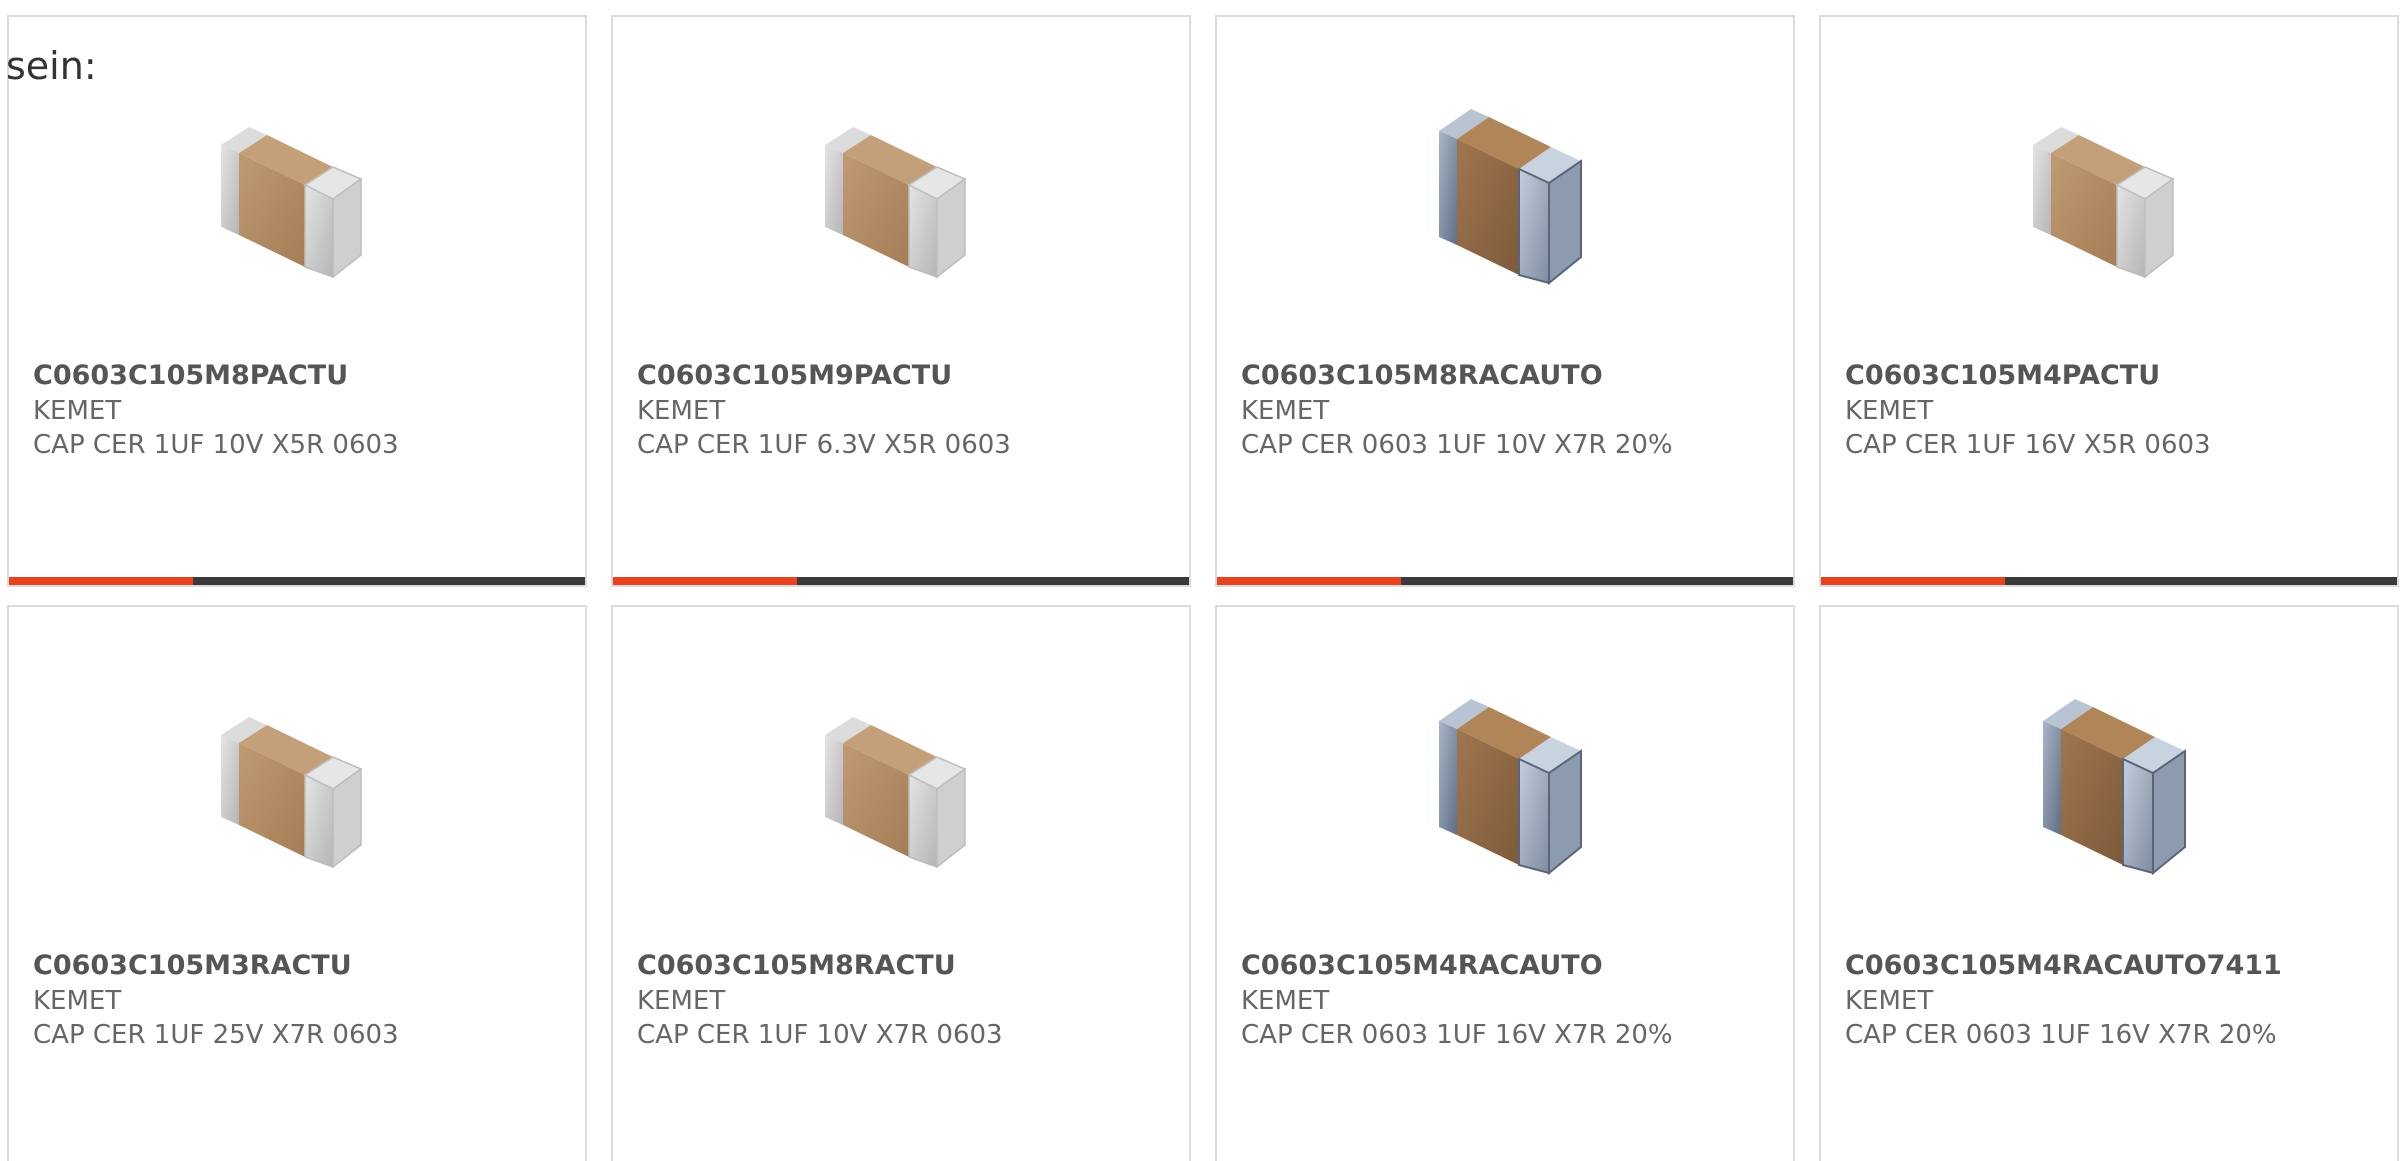 The width and height of the screenshot is (2400, 1161). Describe the element at coordinates (2028, 445) in the screenshot. I see `description: CAP CER 1UF 16V X5R 0603` at that location.